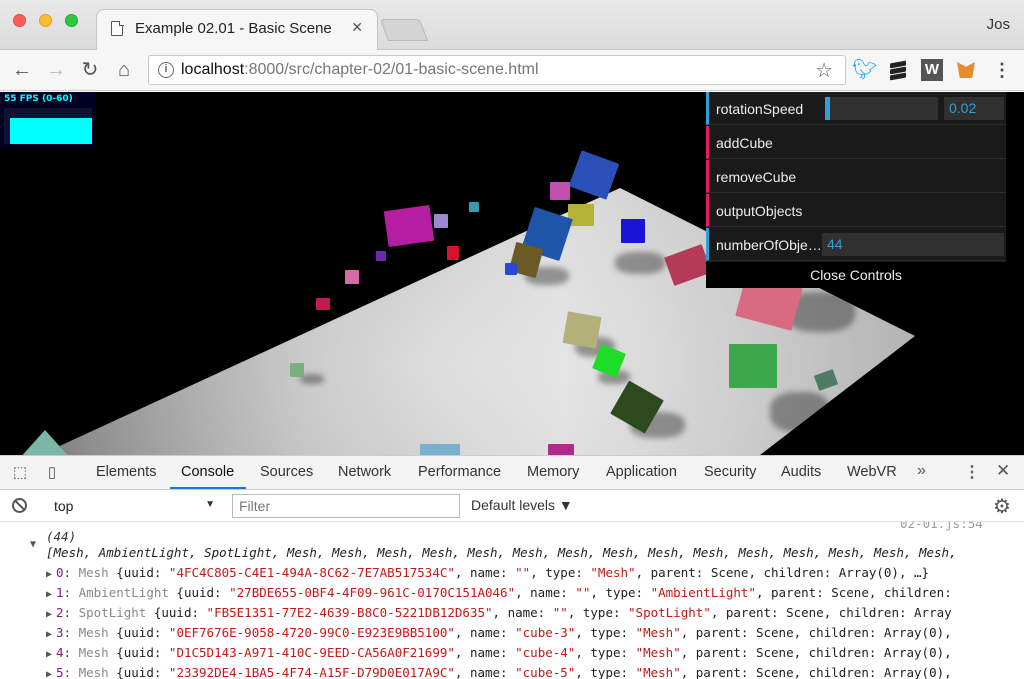 The image size is (1024, 679). What do you see at coordinates (856, 176) in the screenshot?
I see `remove-cube-button: removeCube` at bounding box center [856, 176].